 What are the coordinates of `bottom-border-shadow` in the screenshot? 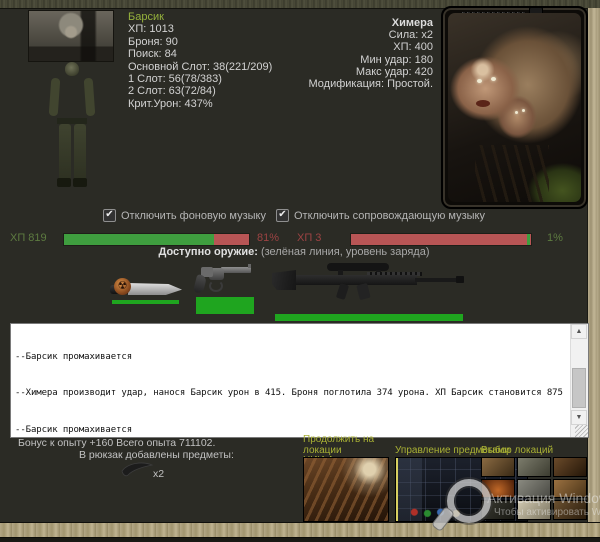 It's located at (300, 540).